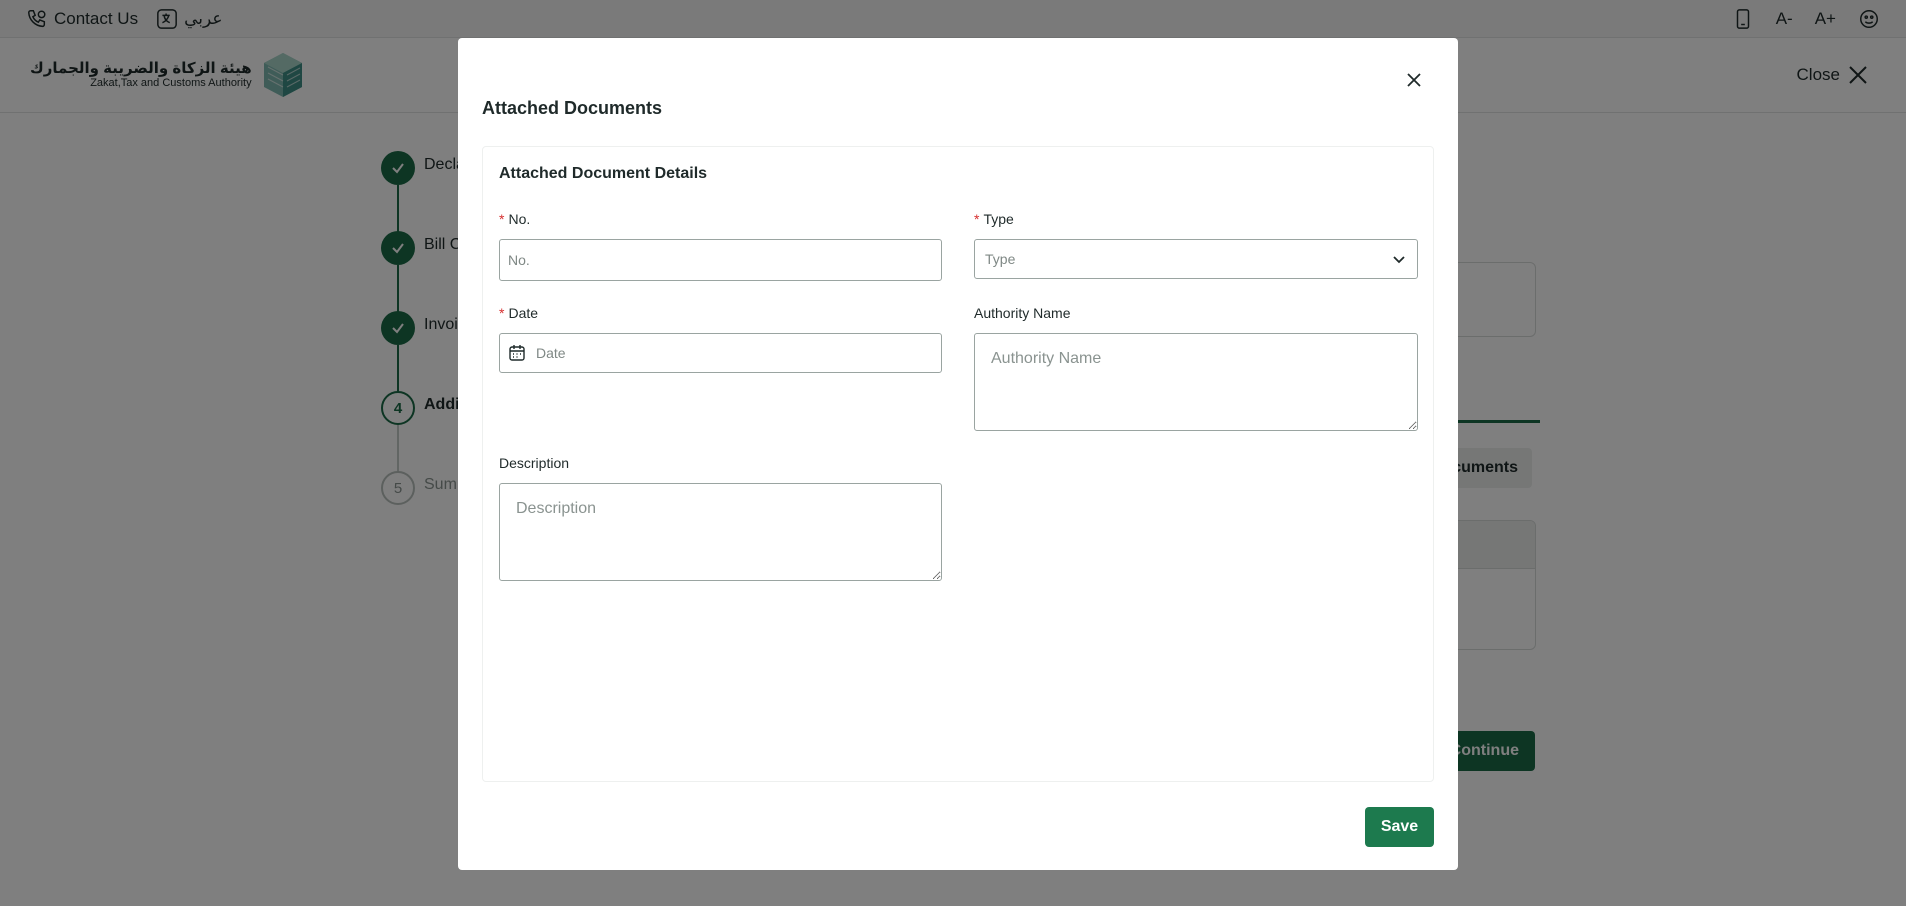  I want to click on no-label-text: No., so click(519, 219).